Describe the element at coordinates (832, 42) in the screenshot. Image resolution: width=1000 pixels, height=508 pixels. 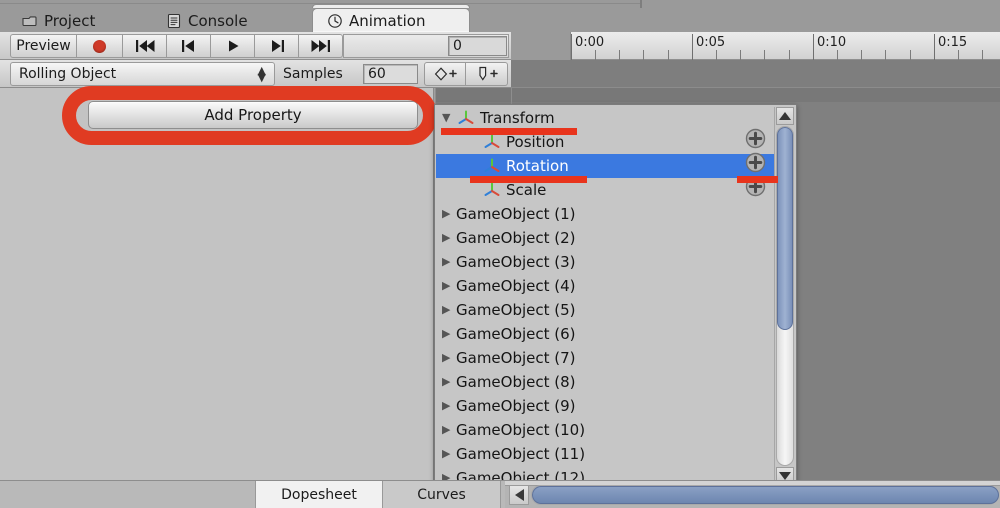
I see `ruler-label: 0:10` at that location.